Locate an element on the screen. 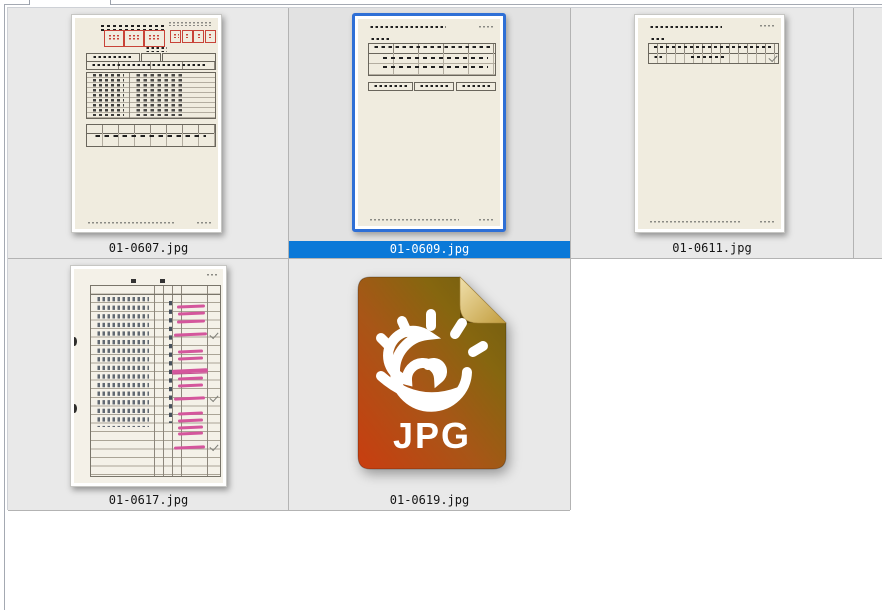  billing-table is located at coordinates (432, 60).